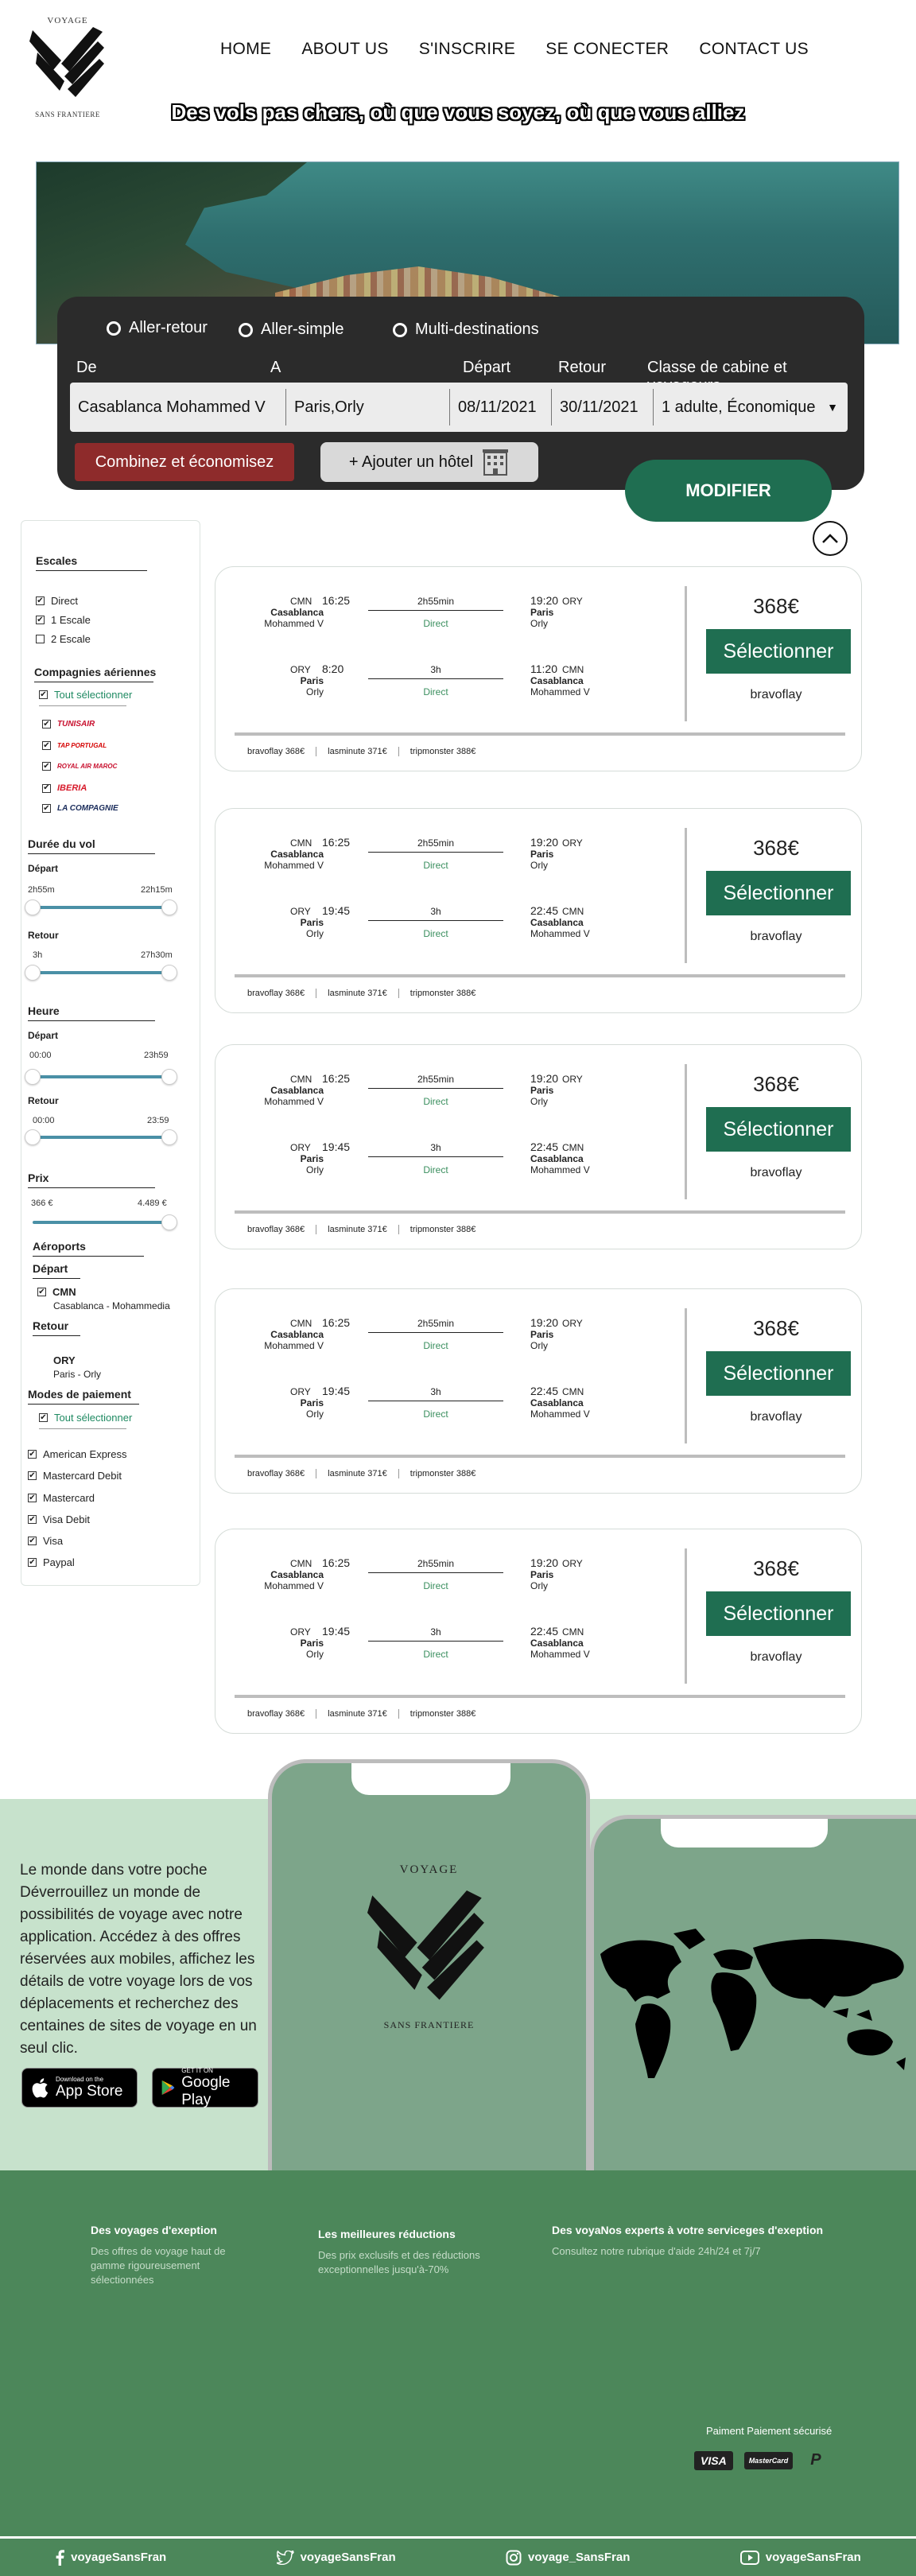  Describe the element at coordinates (64, 788) in the screenshot. I see `airline-iberia: ✔ IBERIA` at that location.